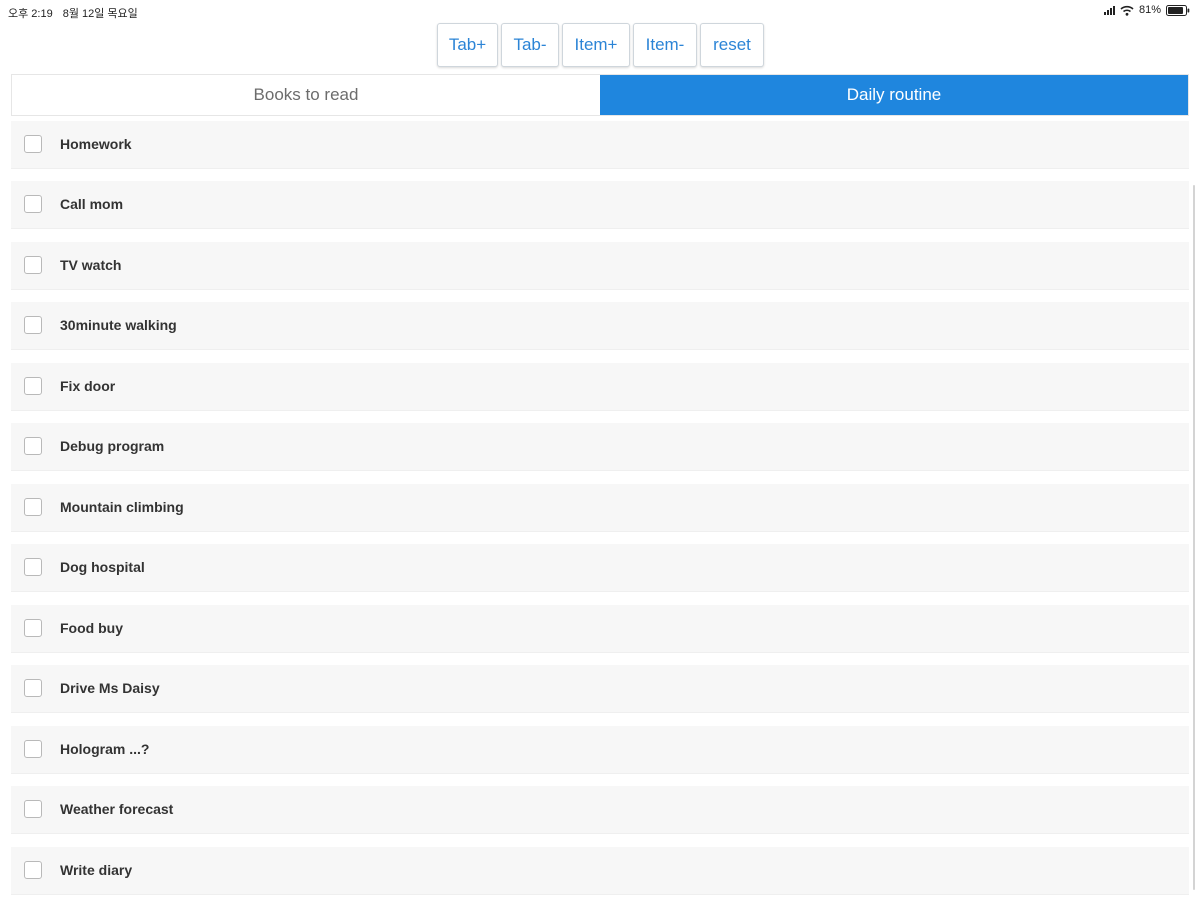 Image resolution: width=1200 pixels, height=900 pixels. I want to click on item-label: Weather forecast, so click(117, 809).